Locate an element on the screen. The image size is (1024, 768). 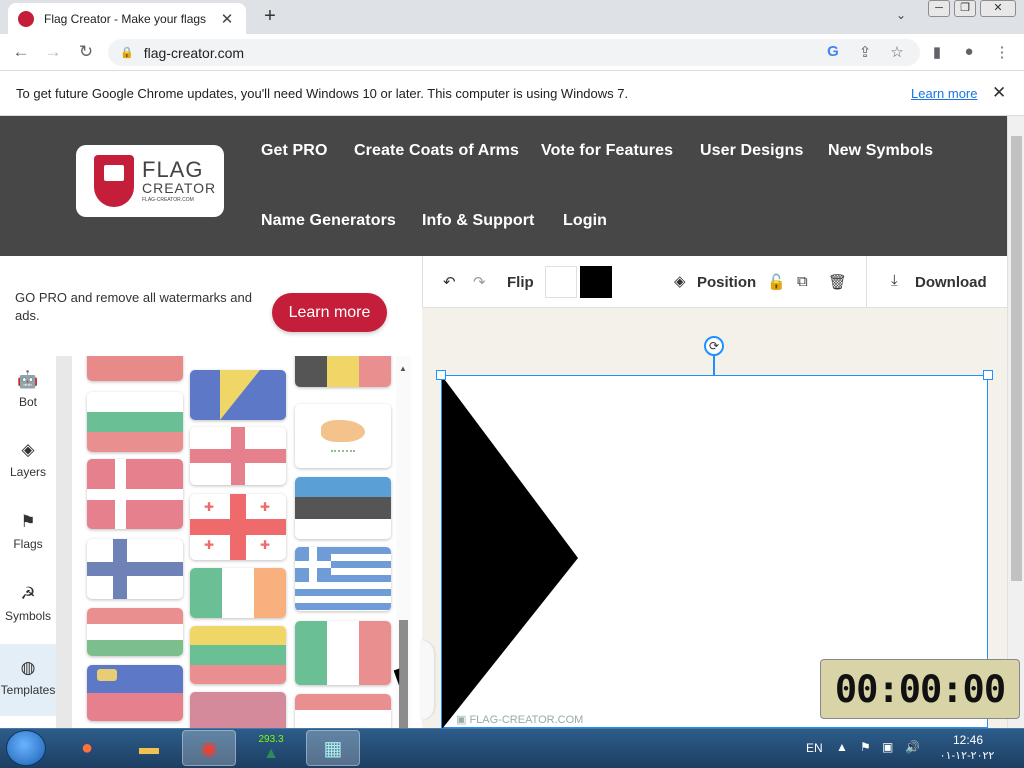
resize-handle-top-right is located at coordinates (988, 375).